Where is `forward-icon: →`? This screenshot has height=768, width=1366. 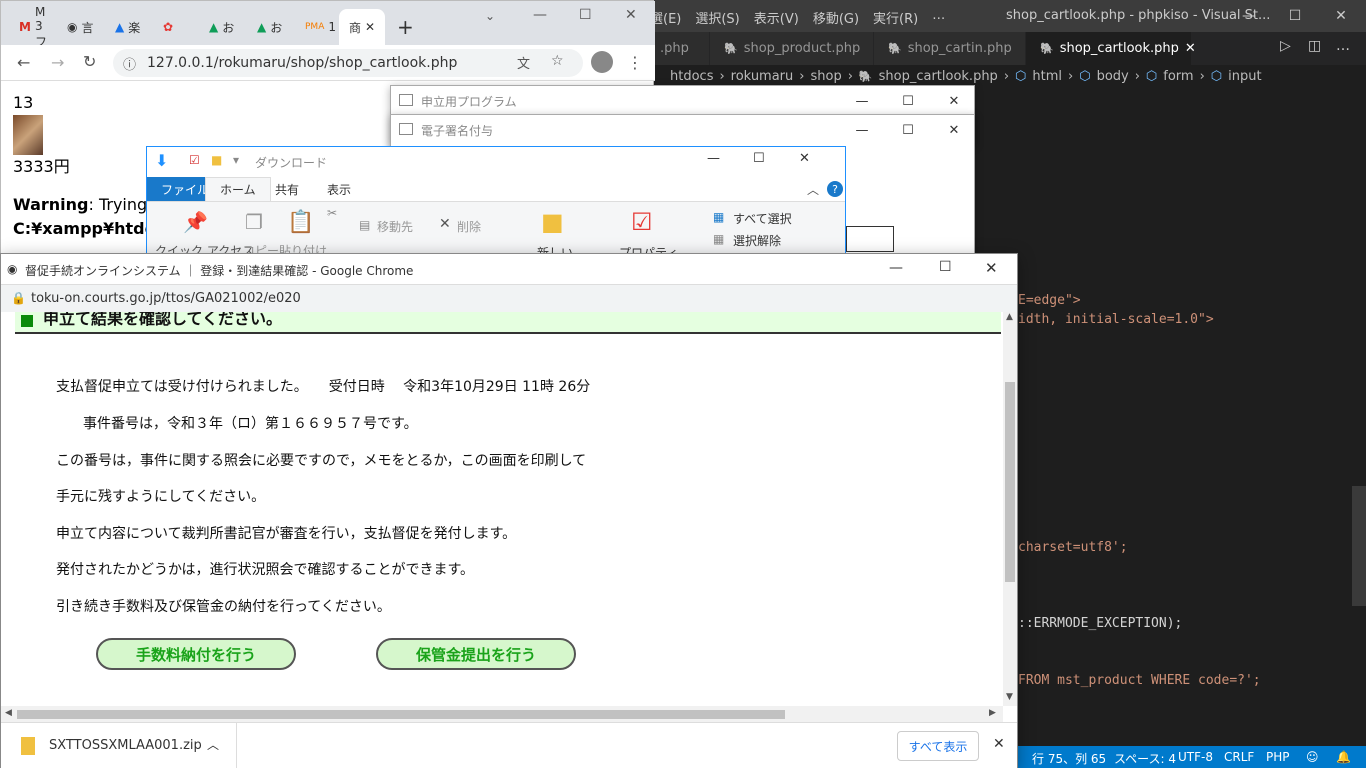
forward-icon: → is located at coordinates (57, 62).